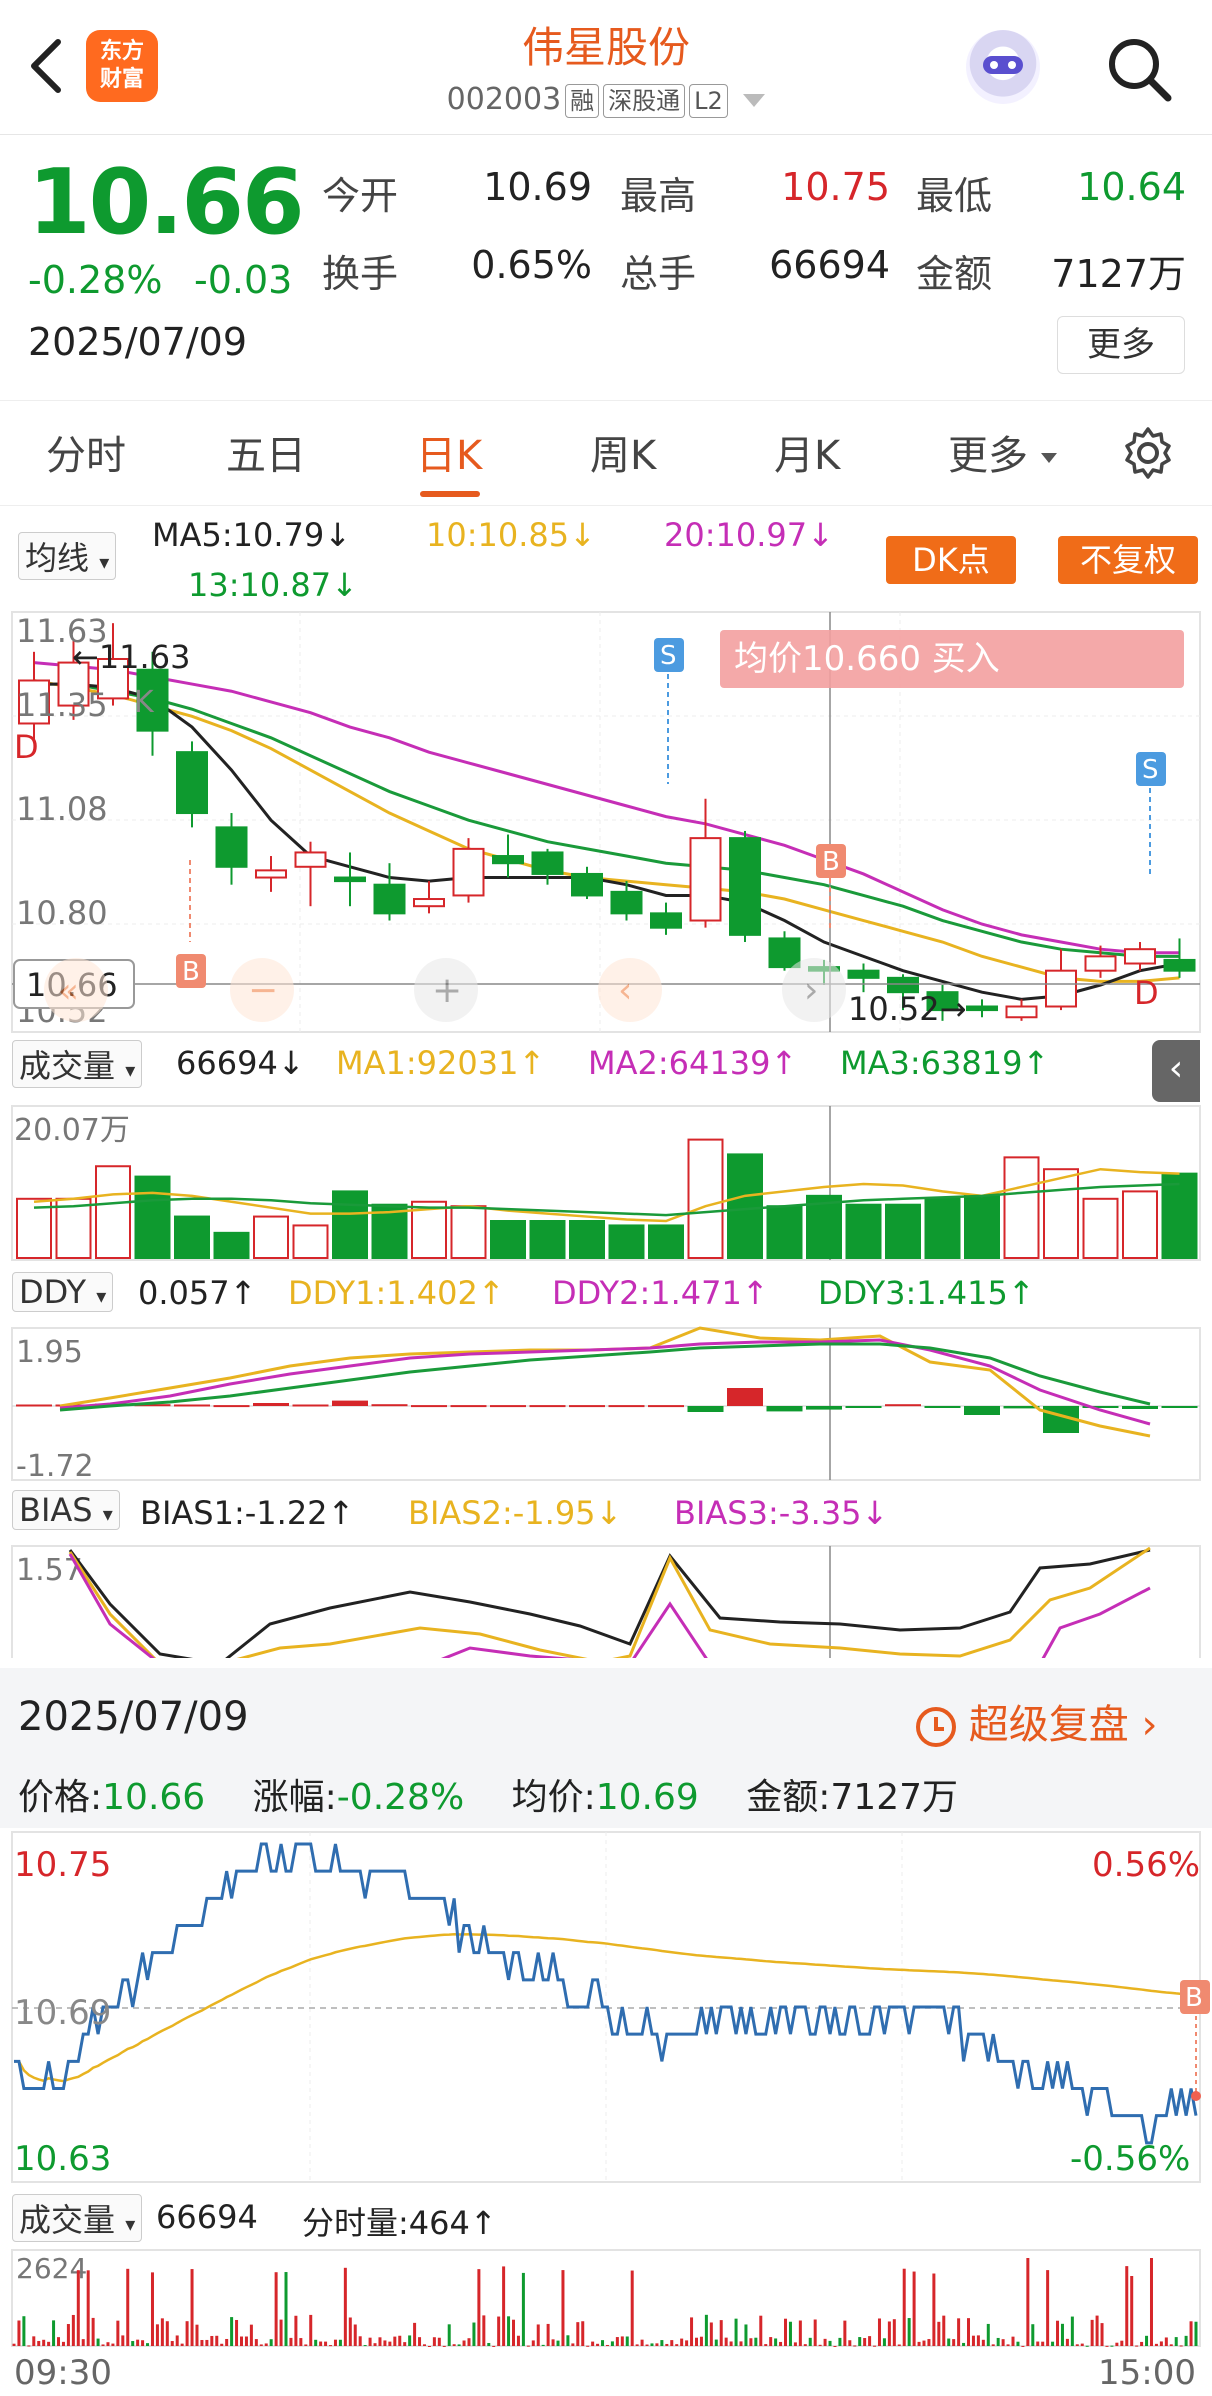 This screenshot has height=2396, width=1212. I want to click on volume-ma3: MA3:63819↑, so click(945, 1063).